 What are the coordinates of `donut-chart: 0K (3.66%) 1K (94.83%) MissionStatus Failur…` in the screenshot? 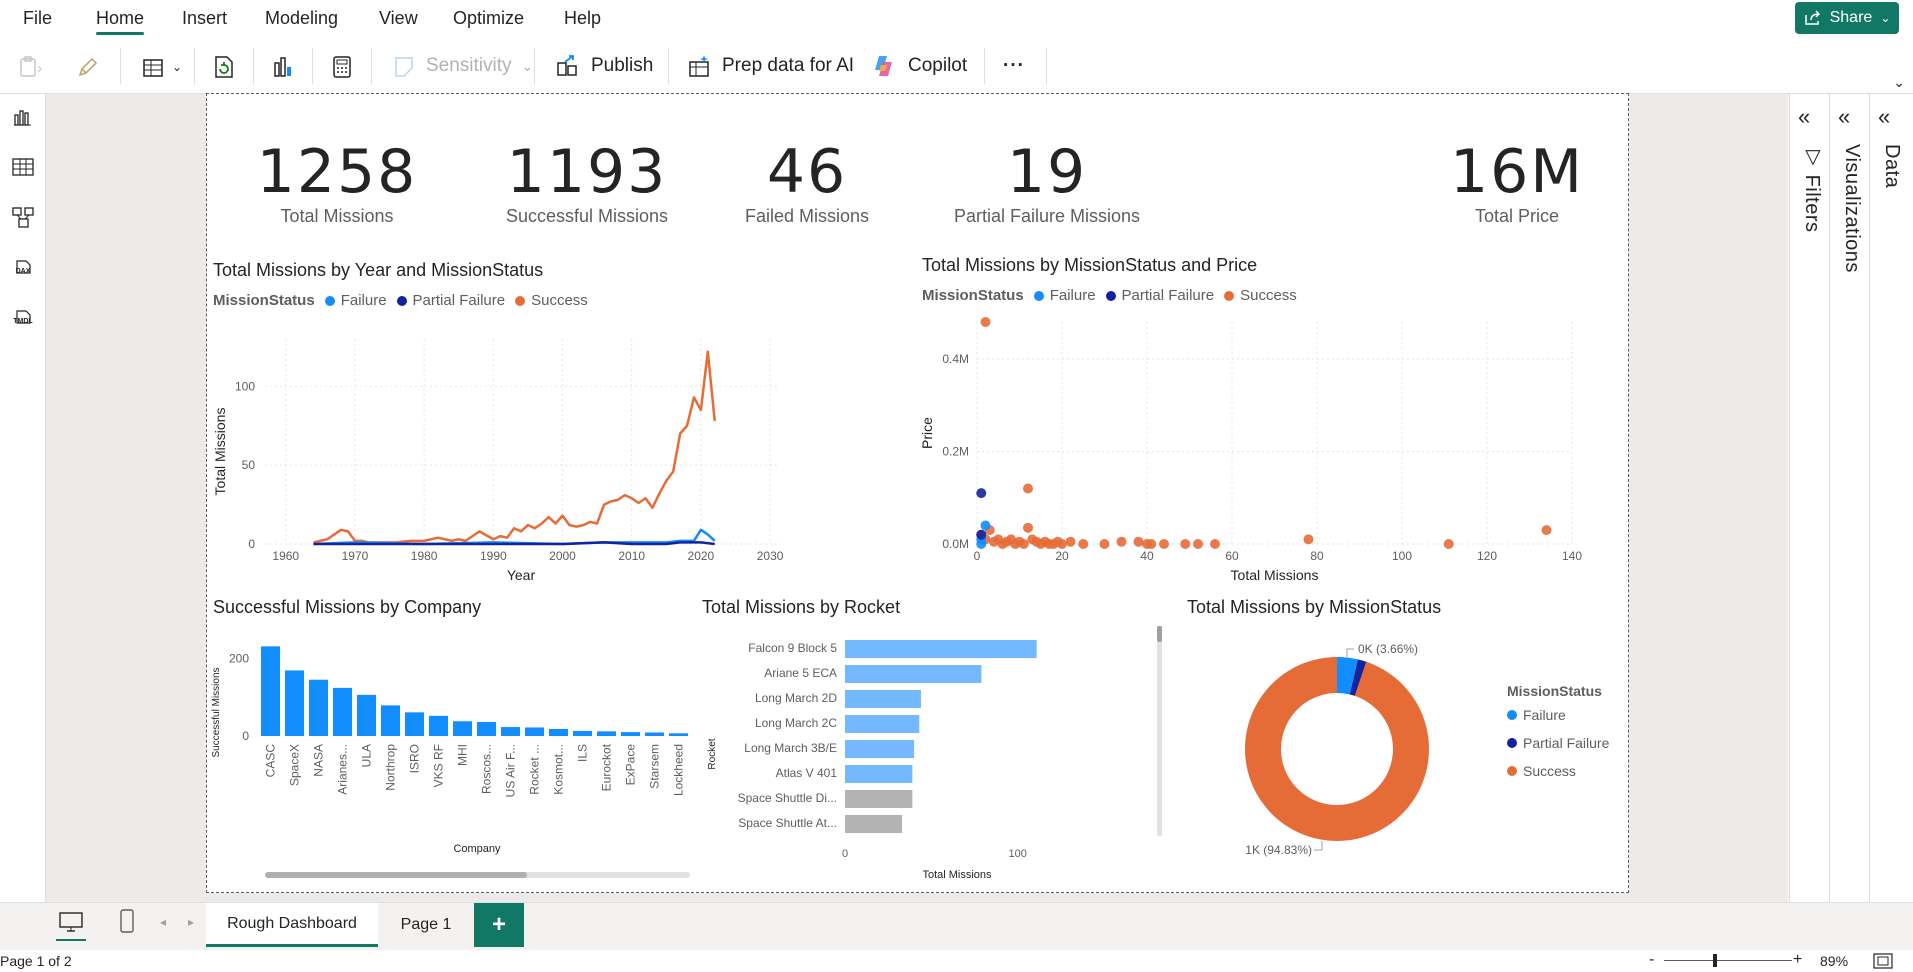 It's located at (1402, 756).